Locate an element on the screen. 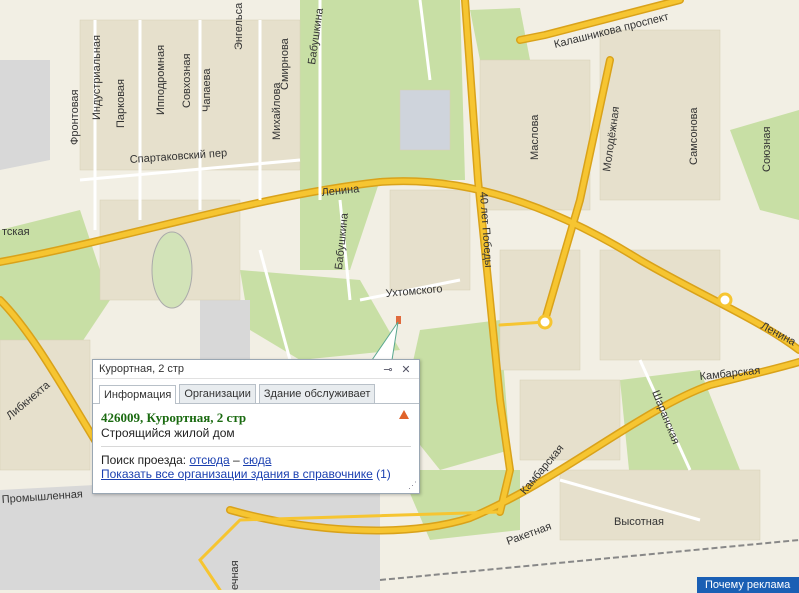  stadium is located at coordinates (172, 270).